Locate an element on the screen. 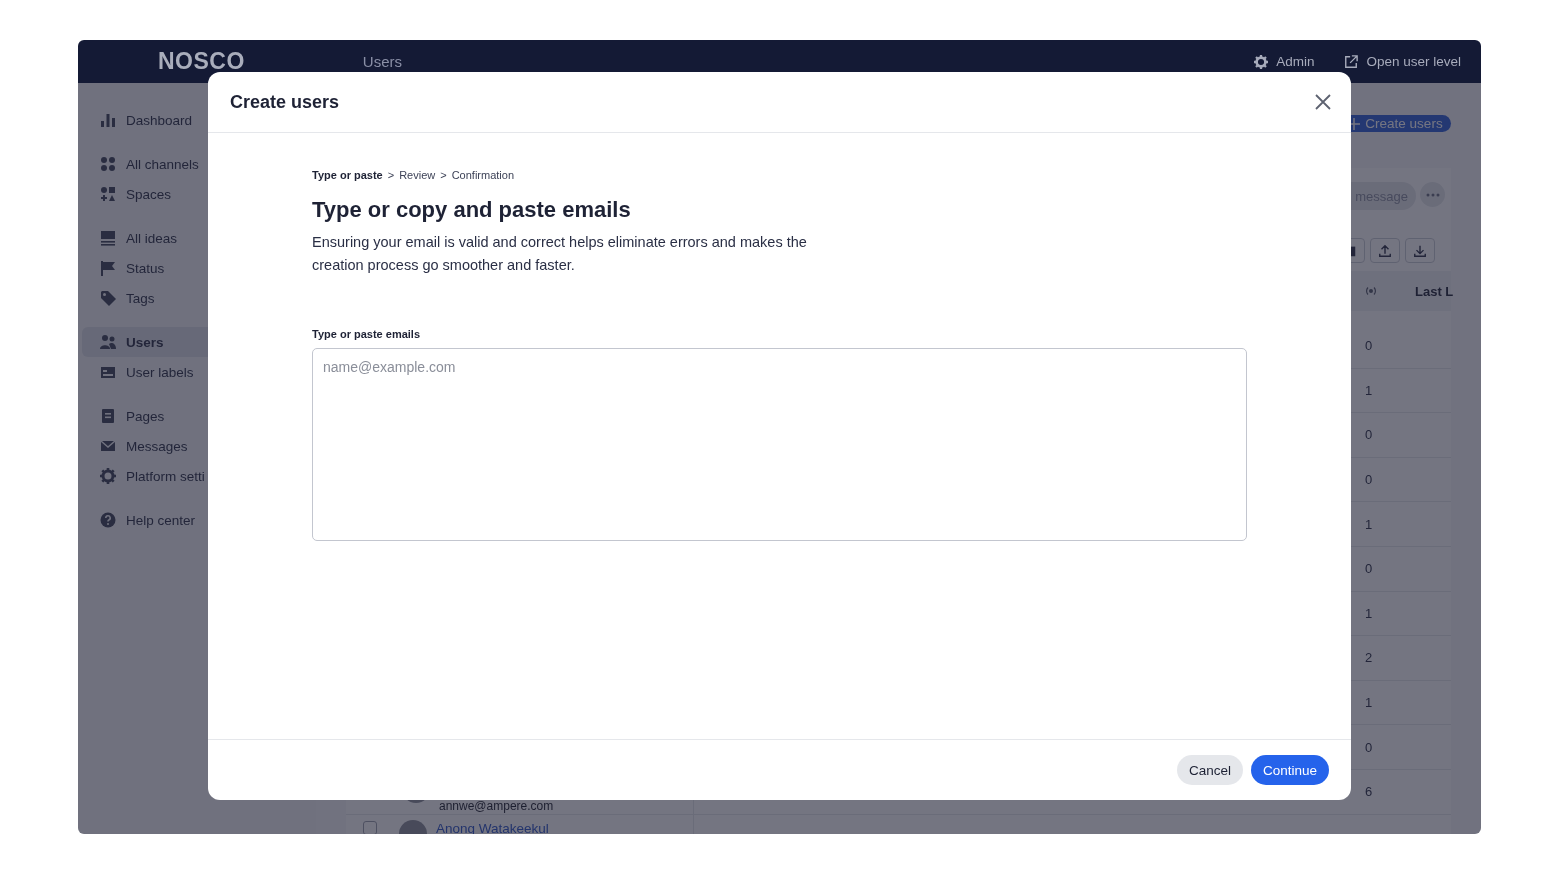 This screenshot has height=875, width=1555. sidebar-item: Pages is located at coordinates (197, 416).